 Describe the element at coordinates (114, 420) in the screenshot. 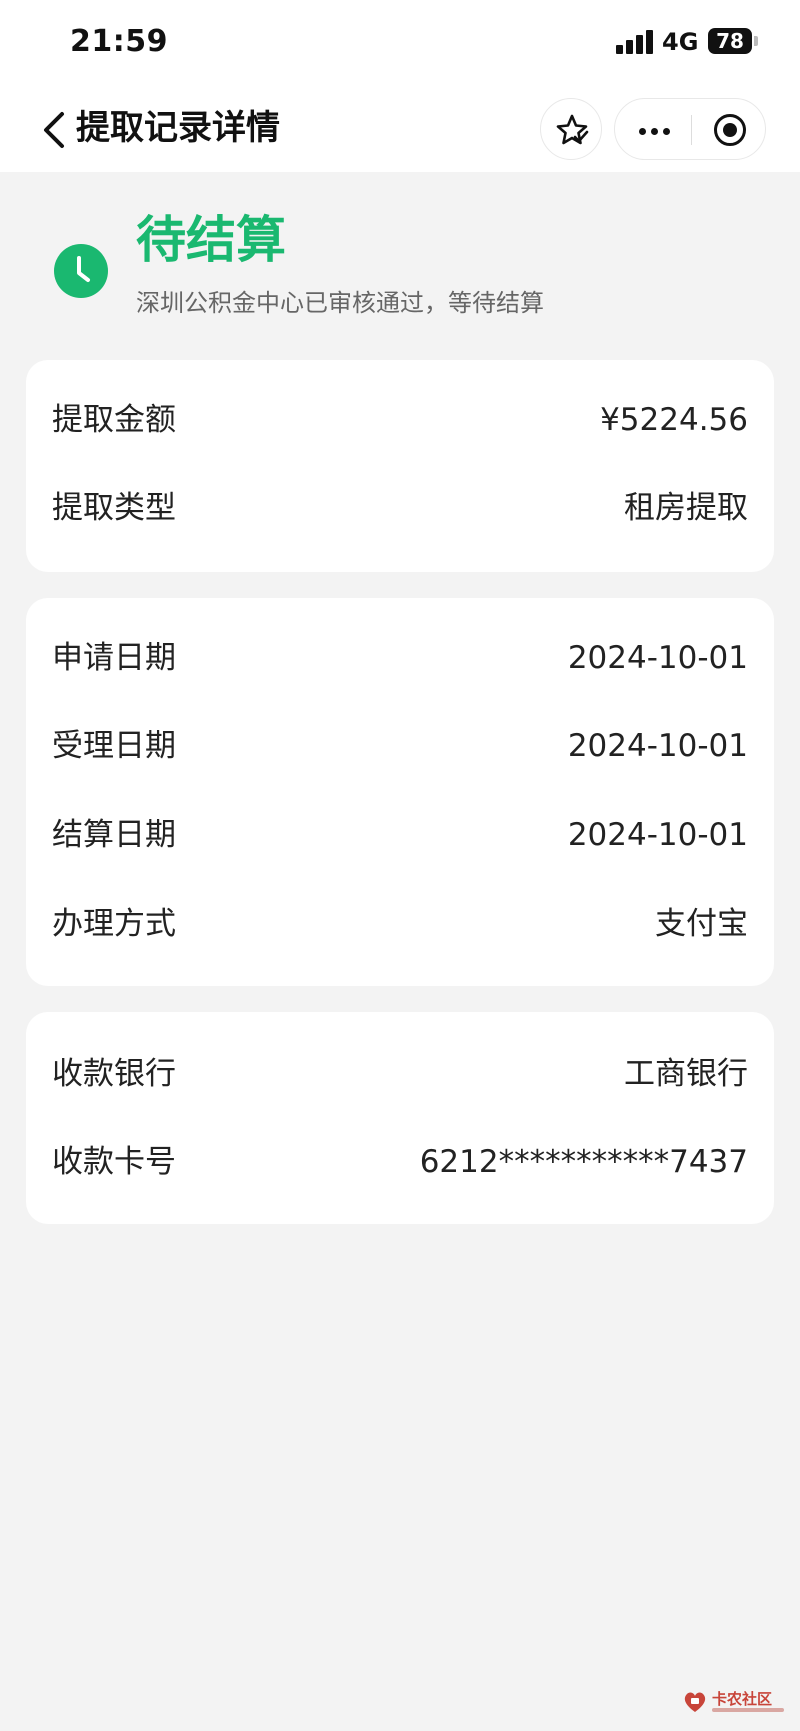

I see `row-label: 提取金额` at that location.